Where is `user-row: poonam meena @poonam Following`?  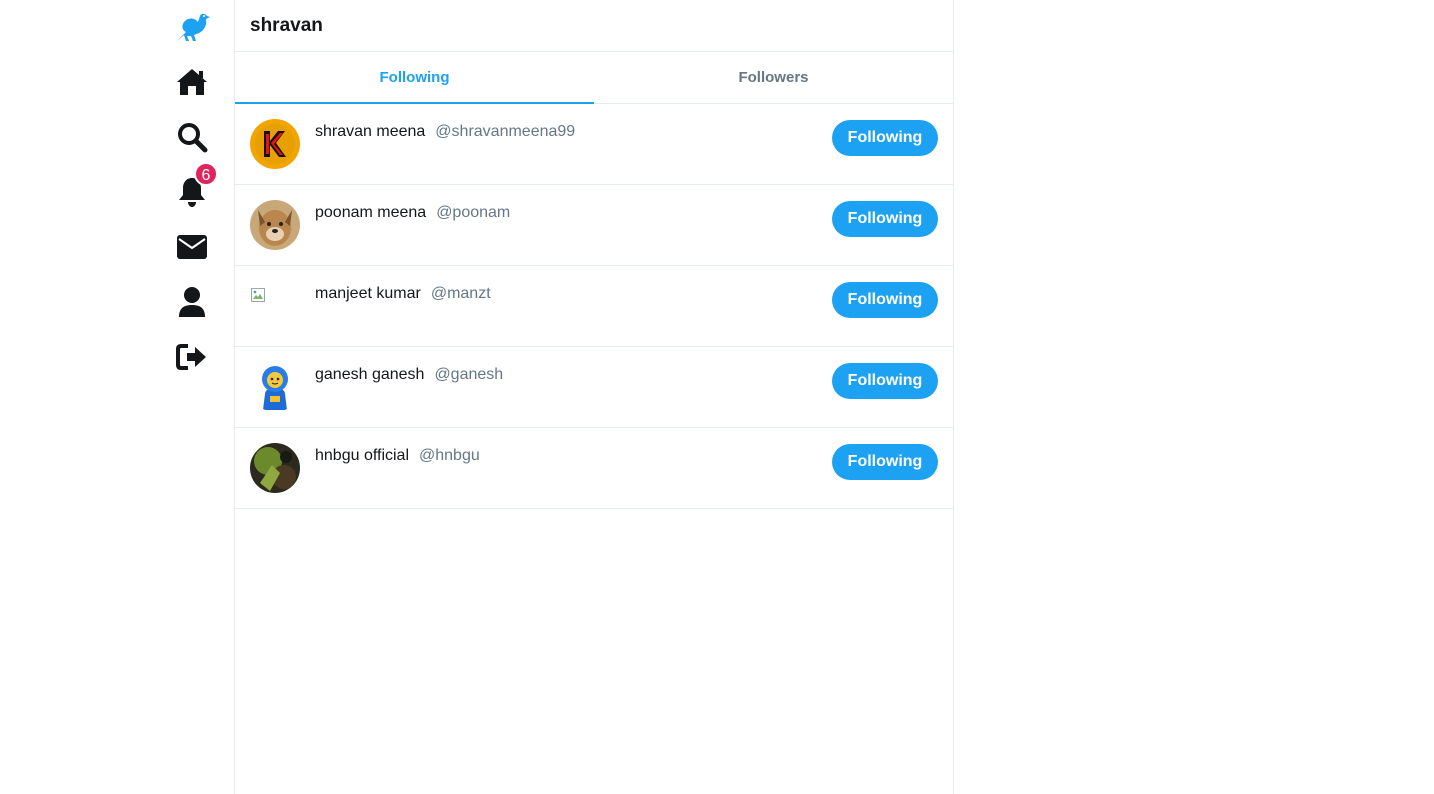
user-row: poonam meena @poonam Following is located at coordinates (594, 225).